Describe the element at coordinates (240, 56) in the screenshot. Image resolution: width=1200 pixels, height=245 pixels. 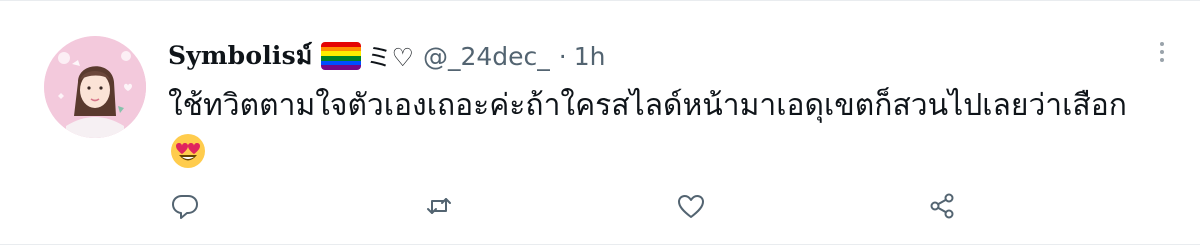
I see `display-name: Symbolisม์` at that location.